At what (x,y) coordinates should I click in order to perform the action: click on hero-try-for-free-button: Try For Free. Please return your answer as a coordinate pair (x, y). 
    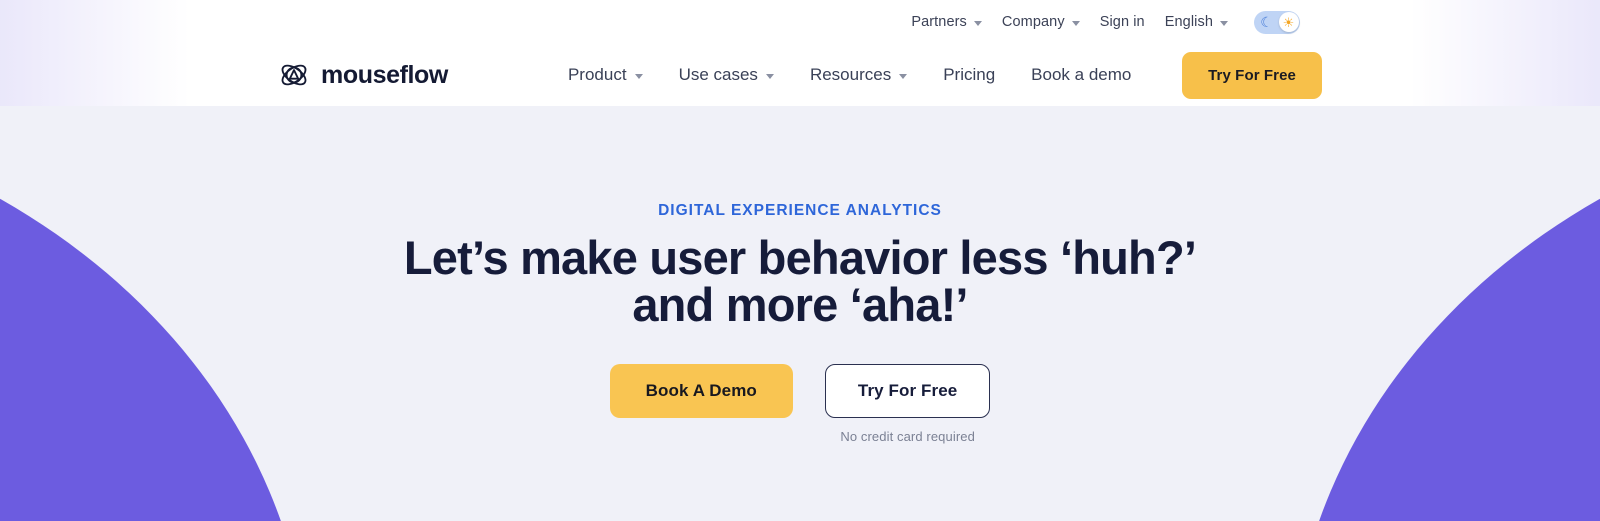
    Looking at the image, I should click on (907, 391).